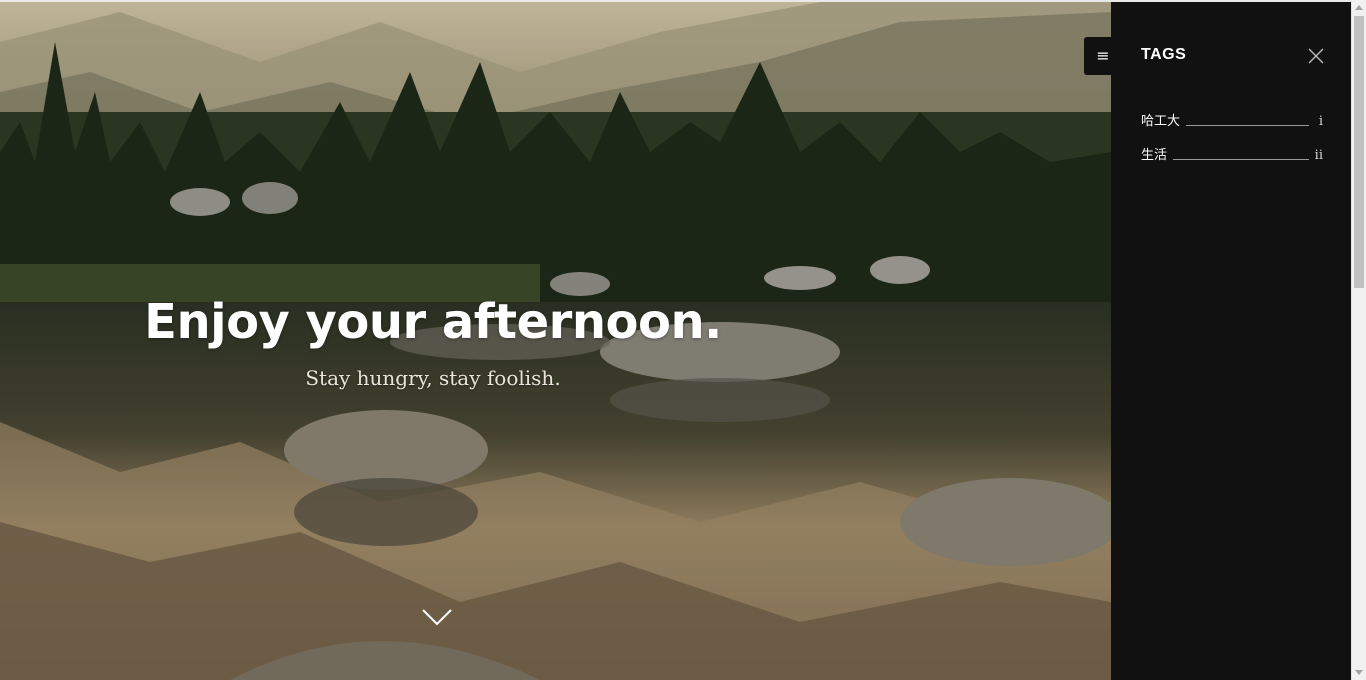  I want to click on close-icon, so click(1316, 56).